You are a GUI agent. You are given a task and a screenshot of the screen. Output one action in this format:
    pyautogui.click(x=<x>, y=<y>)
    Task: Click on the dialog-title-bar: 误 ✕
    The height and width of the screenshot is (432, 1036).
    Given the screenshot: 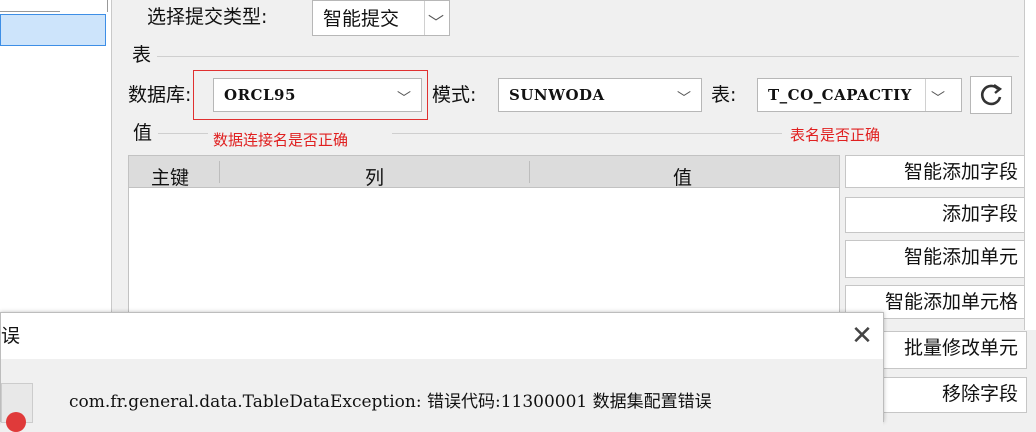 What is the action you would take?
    pyautogui.click(x=442, y=335)
    